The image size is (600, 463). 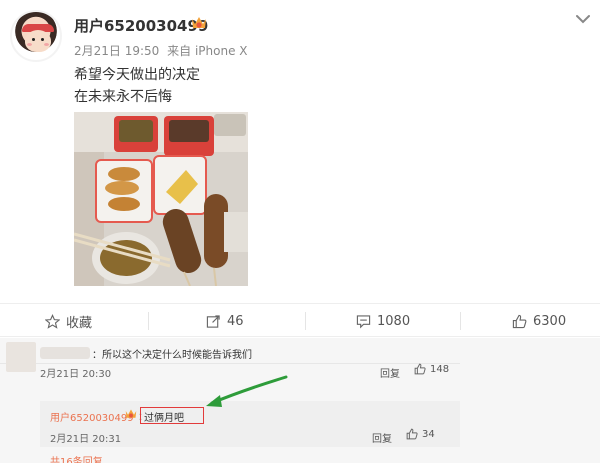 I want to click on post-meta: 2月21日 19:50 来自 iPhone X, so click(x=163, y=50).